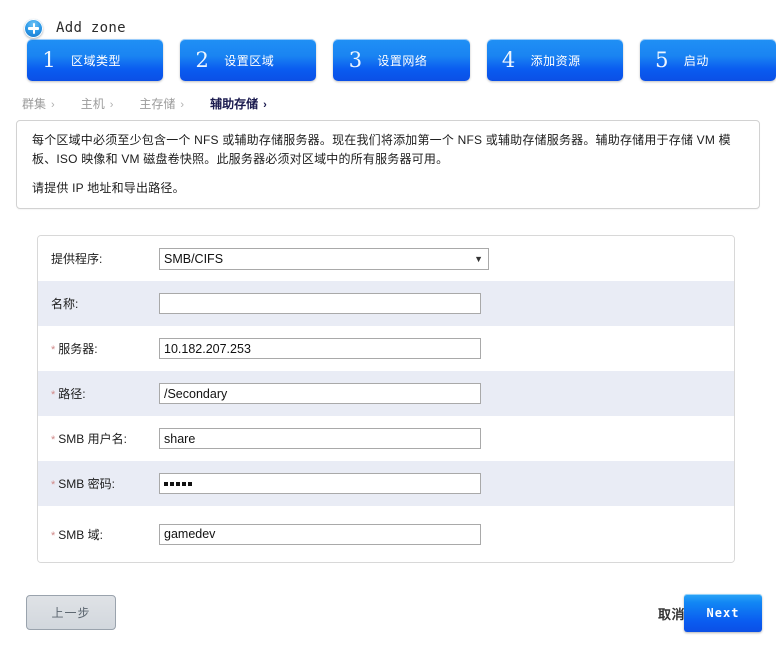  I want to click on smb-domain-field-cell, so click(446, 534).